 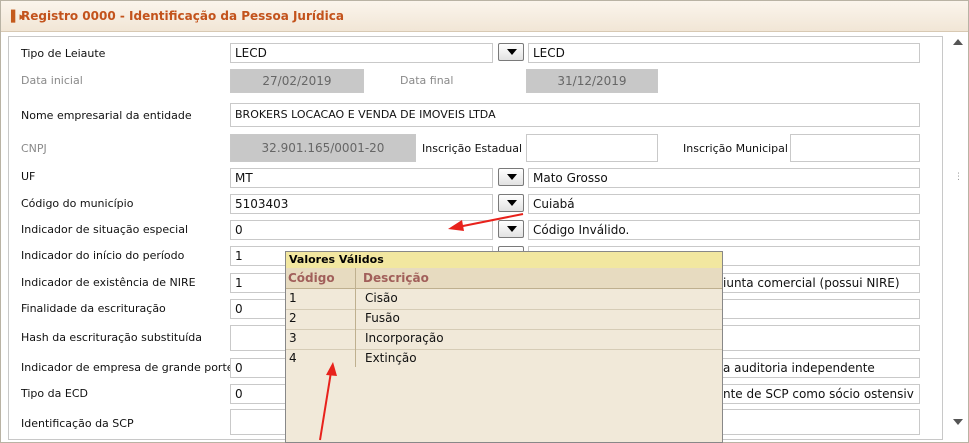 What do you see at coordinates (486, 222) in the screenshot?
I see `arrow-to-situacao-input` at bounding box center [486, 222].